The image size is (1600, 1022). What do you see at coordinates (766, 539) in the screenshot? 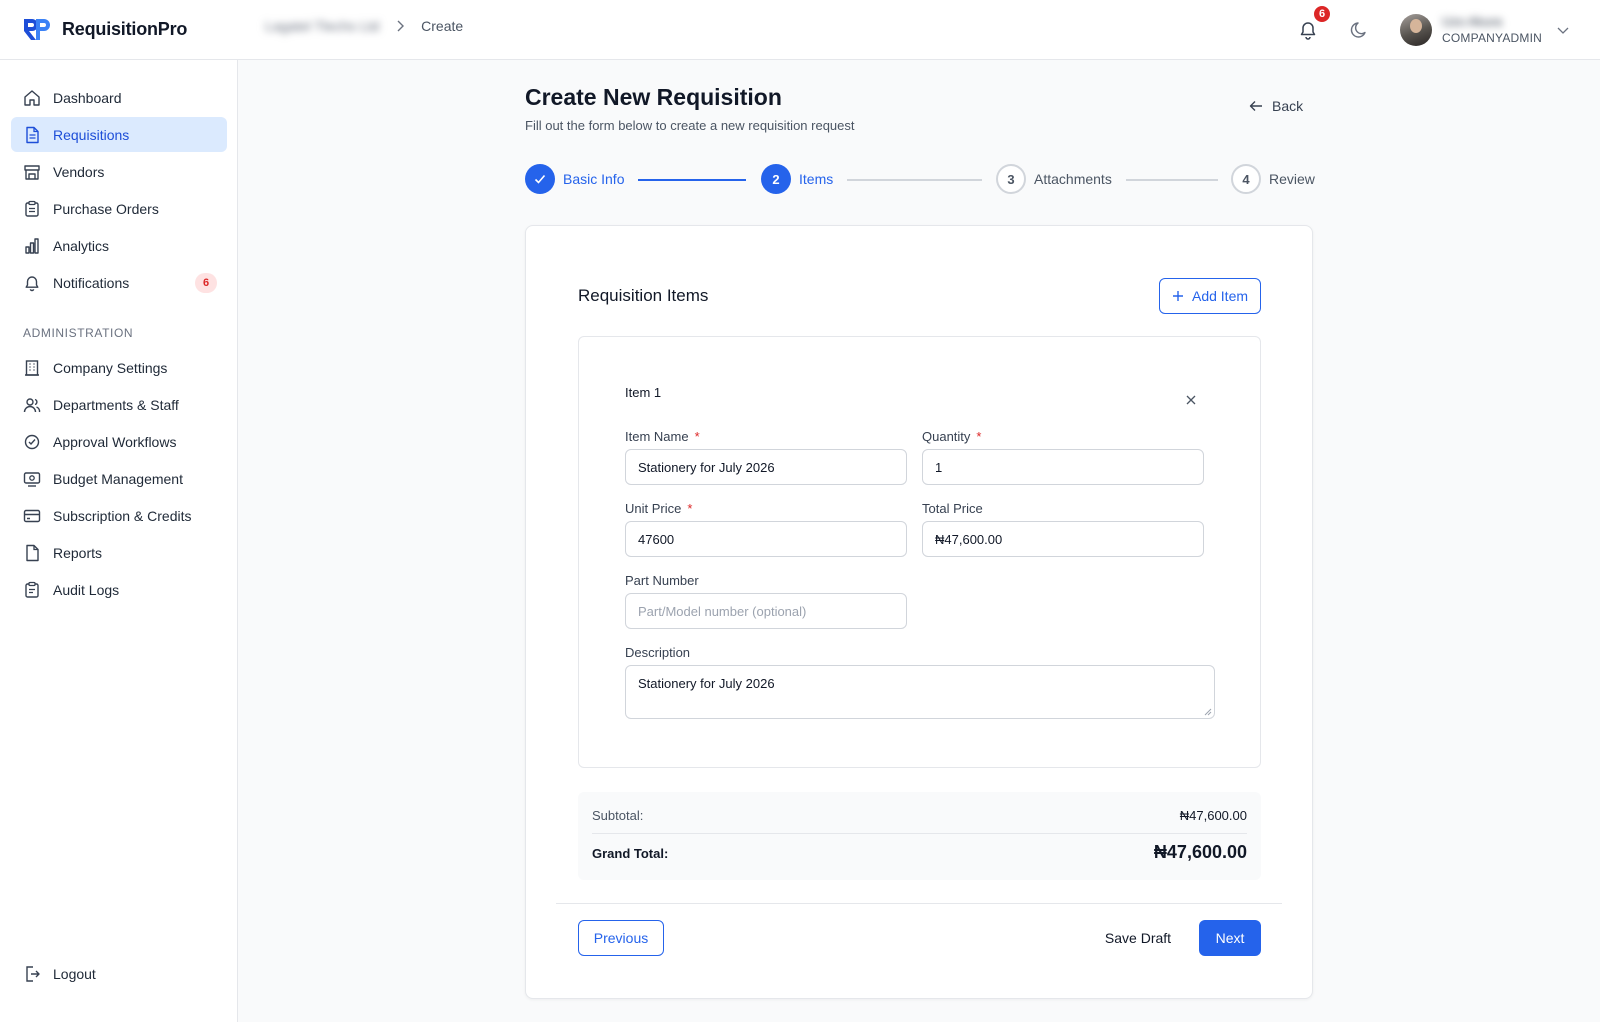
I see `unit-price-input: 47600` at bounding box center [766, 539].